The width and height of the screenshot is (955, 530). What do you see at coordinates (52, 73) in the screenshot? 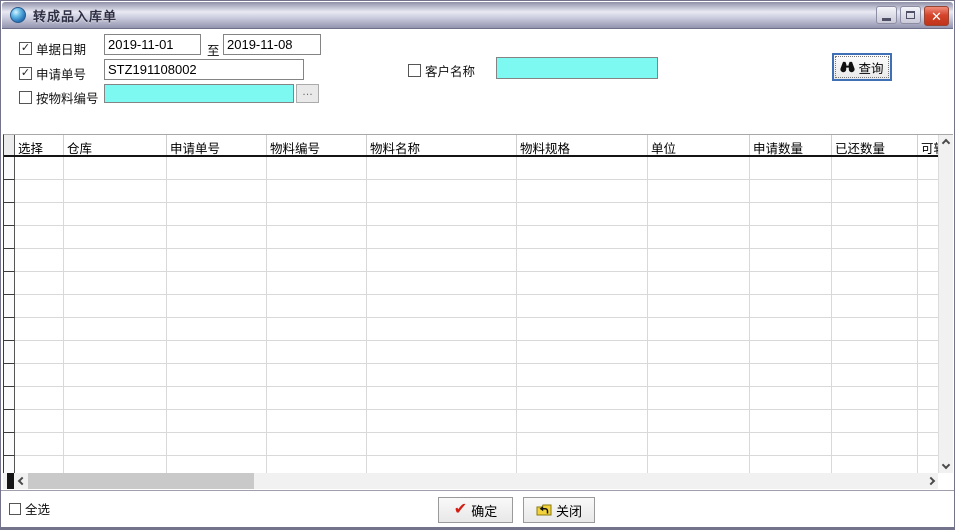
I see `request-no-checkbox: ✓ 申请单号` at bounding box center [52, 73].